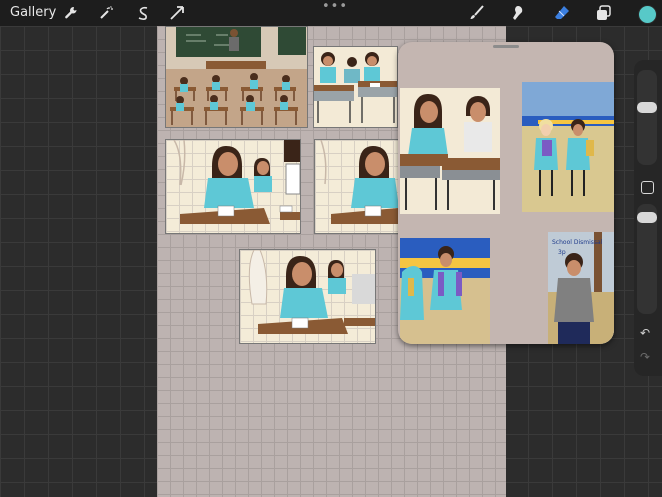 The width and height of the screenshot is (662, 497). Describe the element at coordinates (518, 13) in the screenshot. I see `smudge-icon` at that location.